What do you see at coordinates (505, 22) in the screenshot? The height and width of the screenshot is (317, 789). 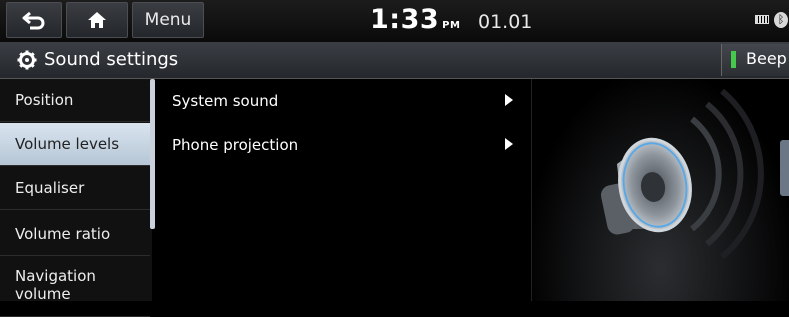 I see `date: 01.01` at bounding box center [505, 22].